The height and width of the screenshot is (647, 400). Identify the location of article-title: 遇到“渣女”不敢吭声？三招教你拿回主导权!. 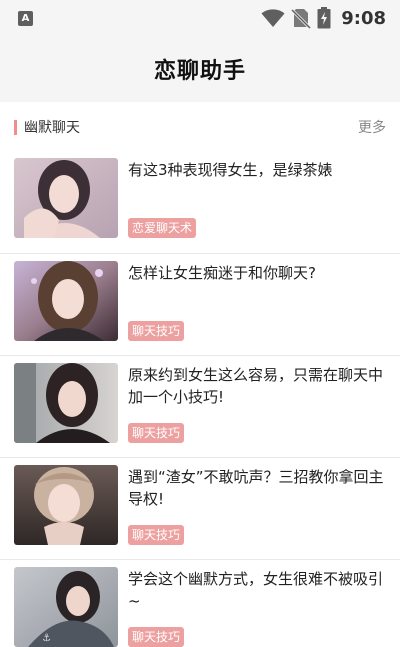
(256, 488).